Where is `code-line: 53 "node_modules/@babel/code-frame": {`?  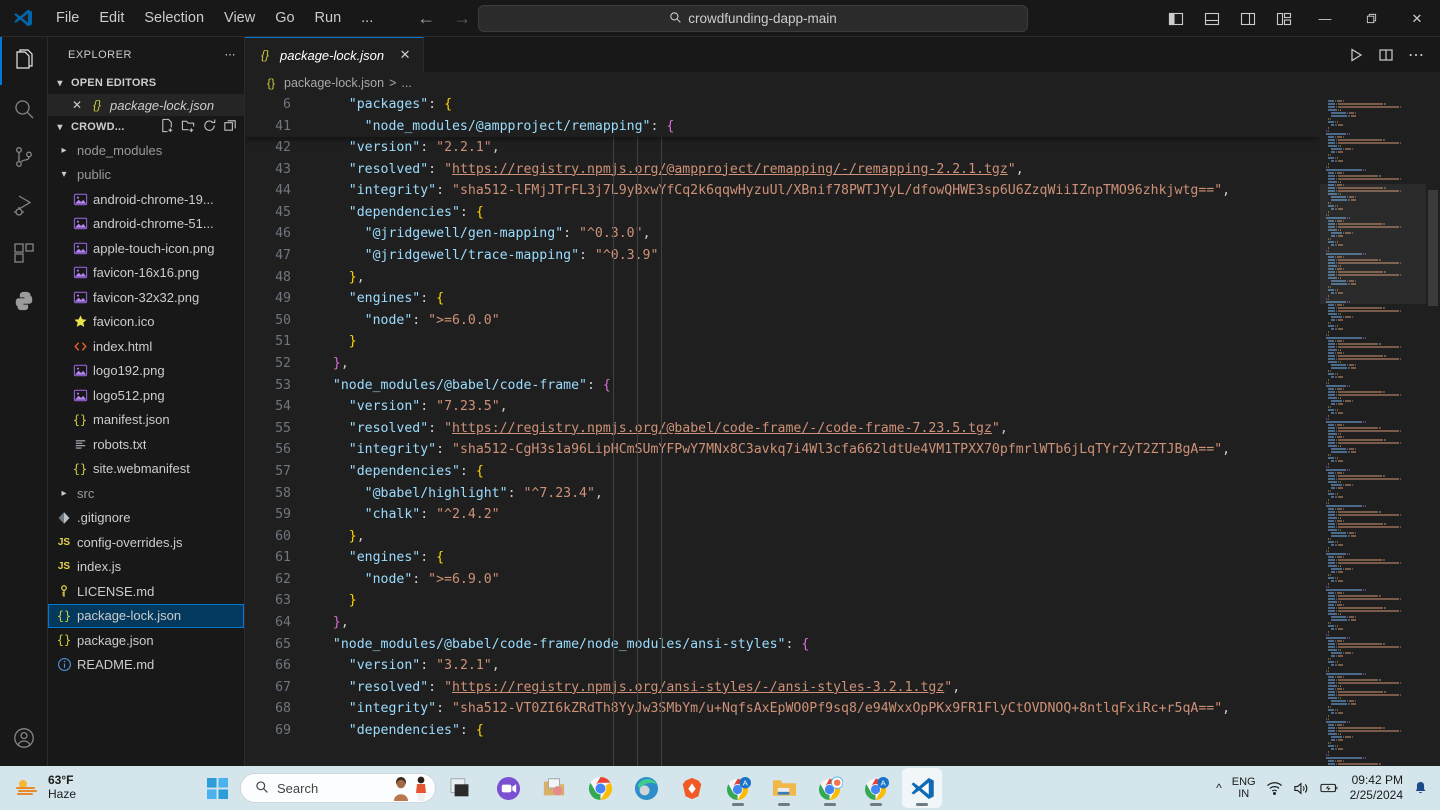 code-line: 53 "node_modules/@babel/code-frame": { is located at coordinates (737, 386).